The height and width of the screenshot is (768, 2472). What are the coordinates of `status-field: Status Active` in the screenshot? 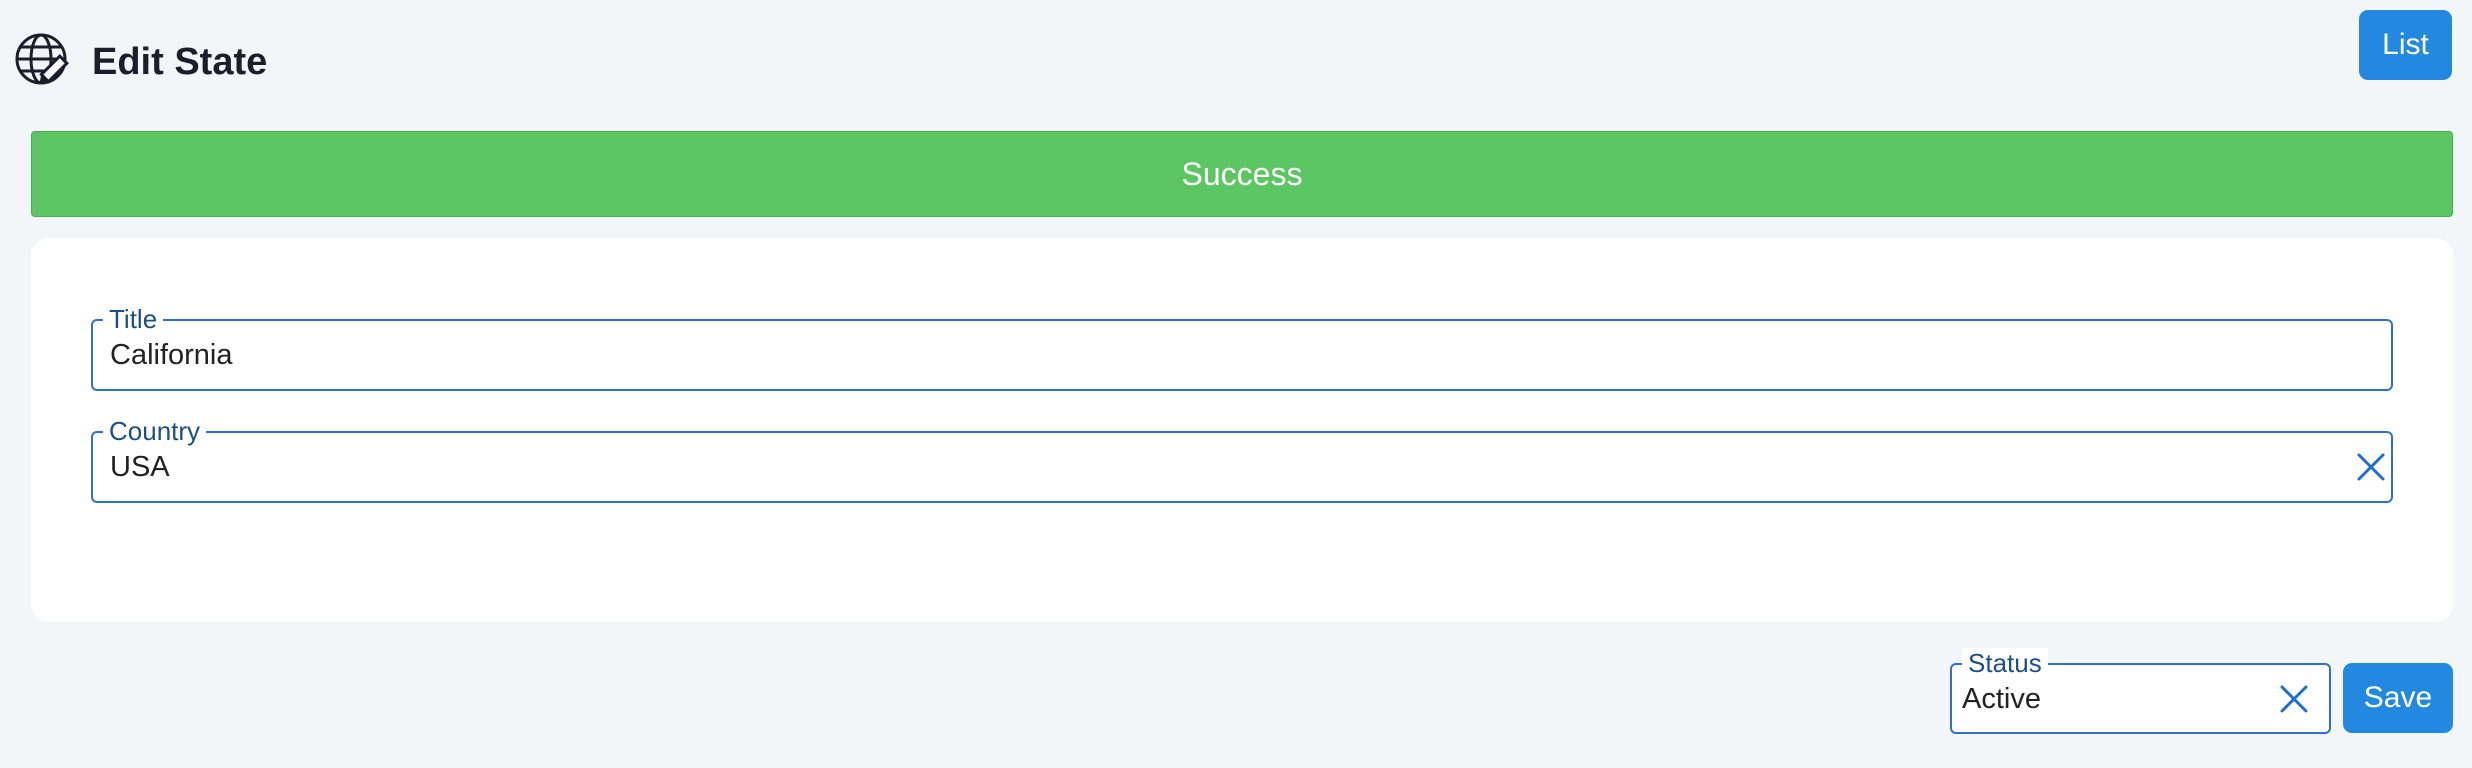 It's located at (2140, 691).